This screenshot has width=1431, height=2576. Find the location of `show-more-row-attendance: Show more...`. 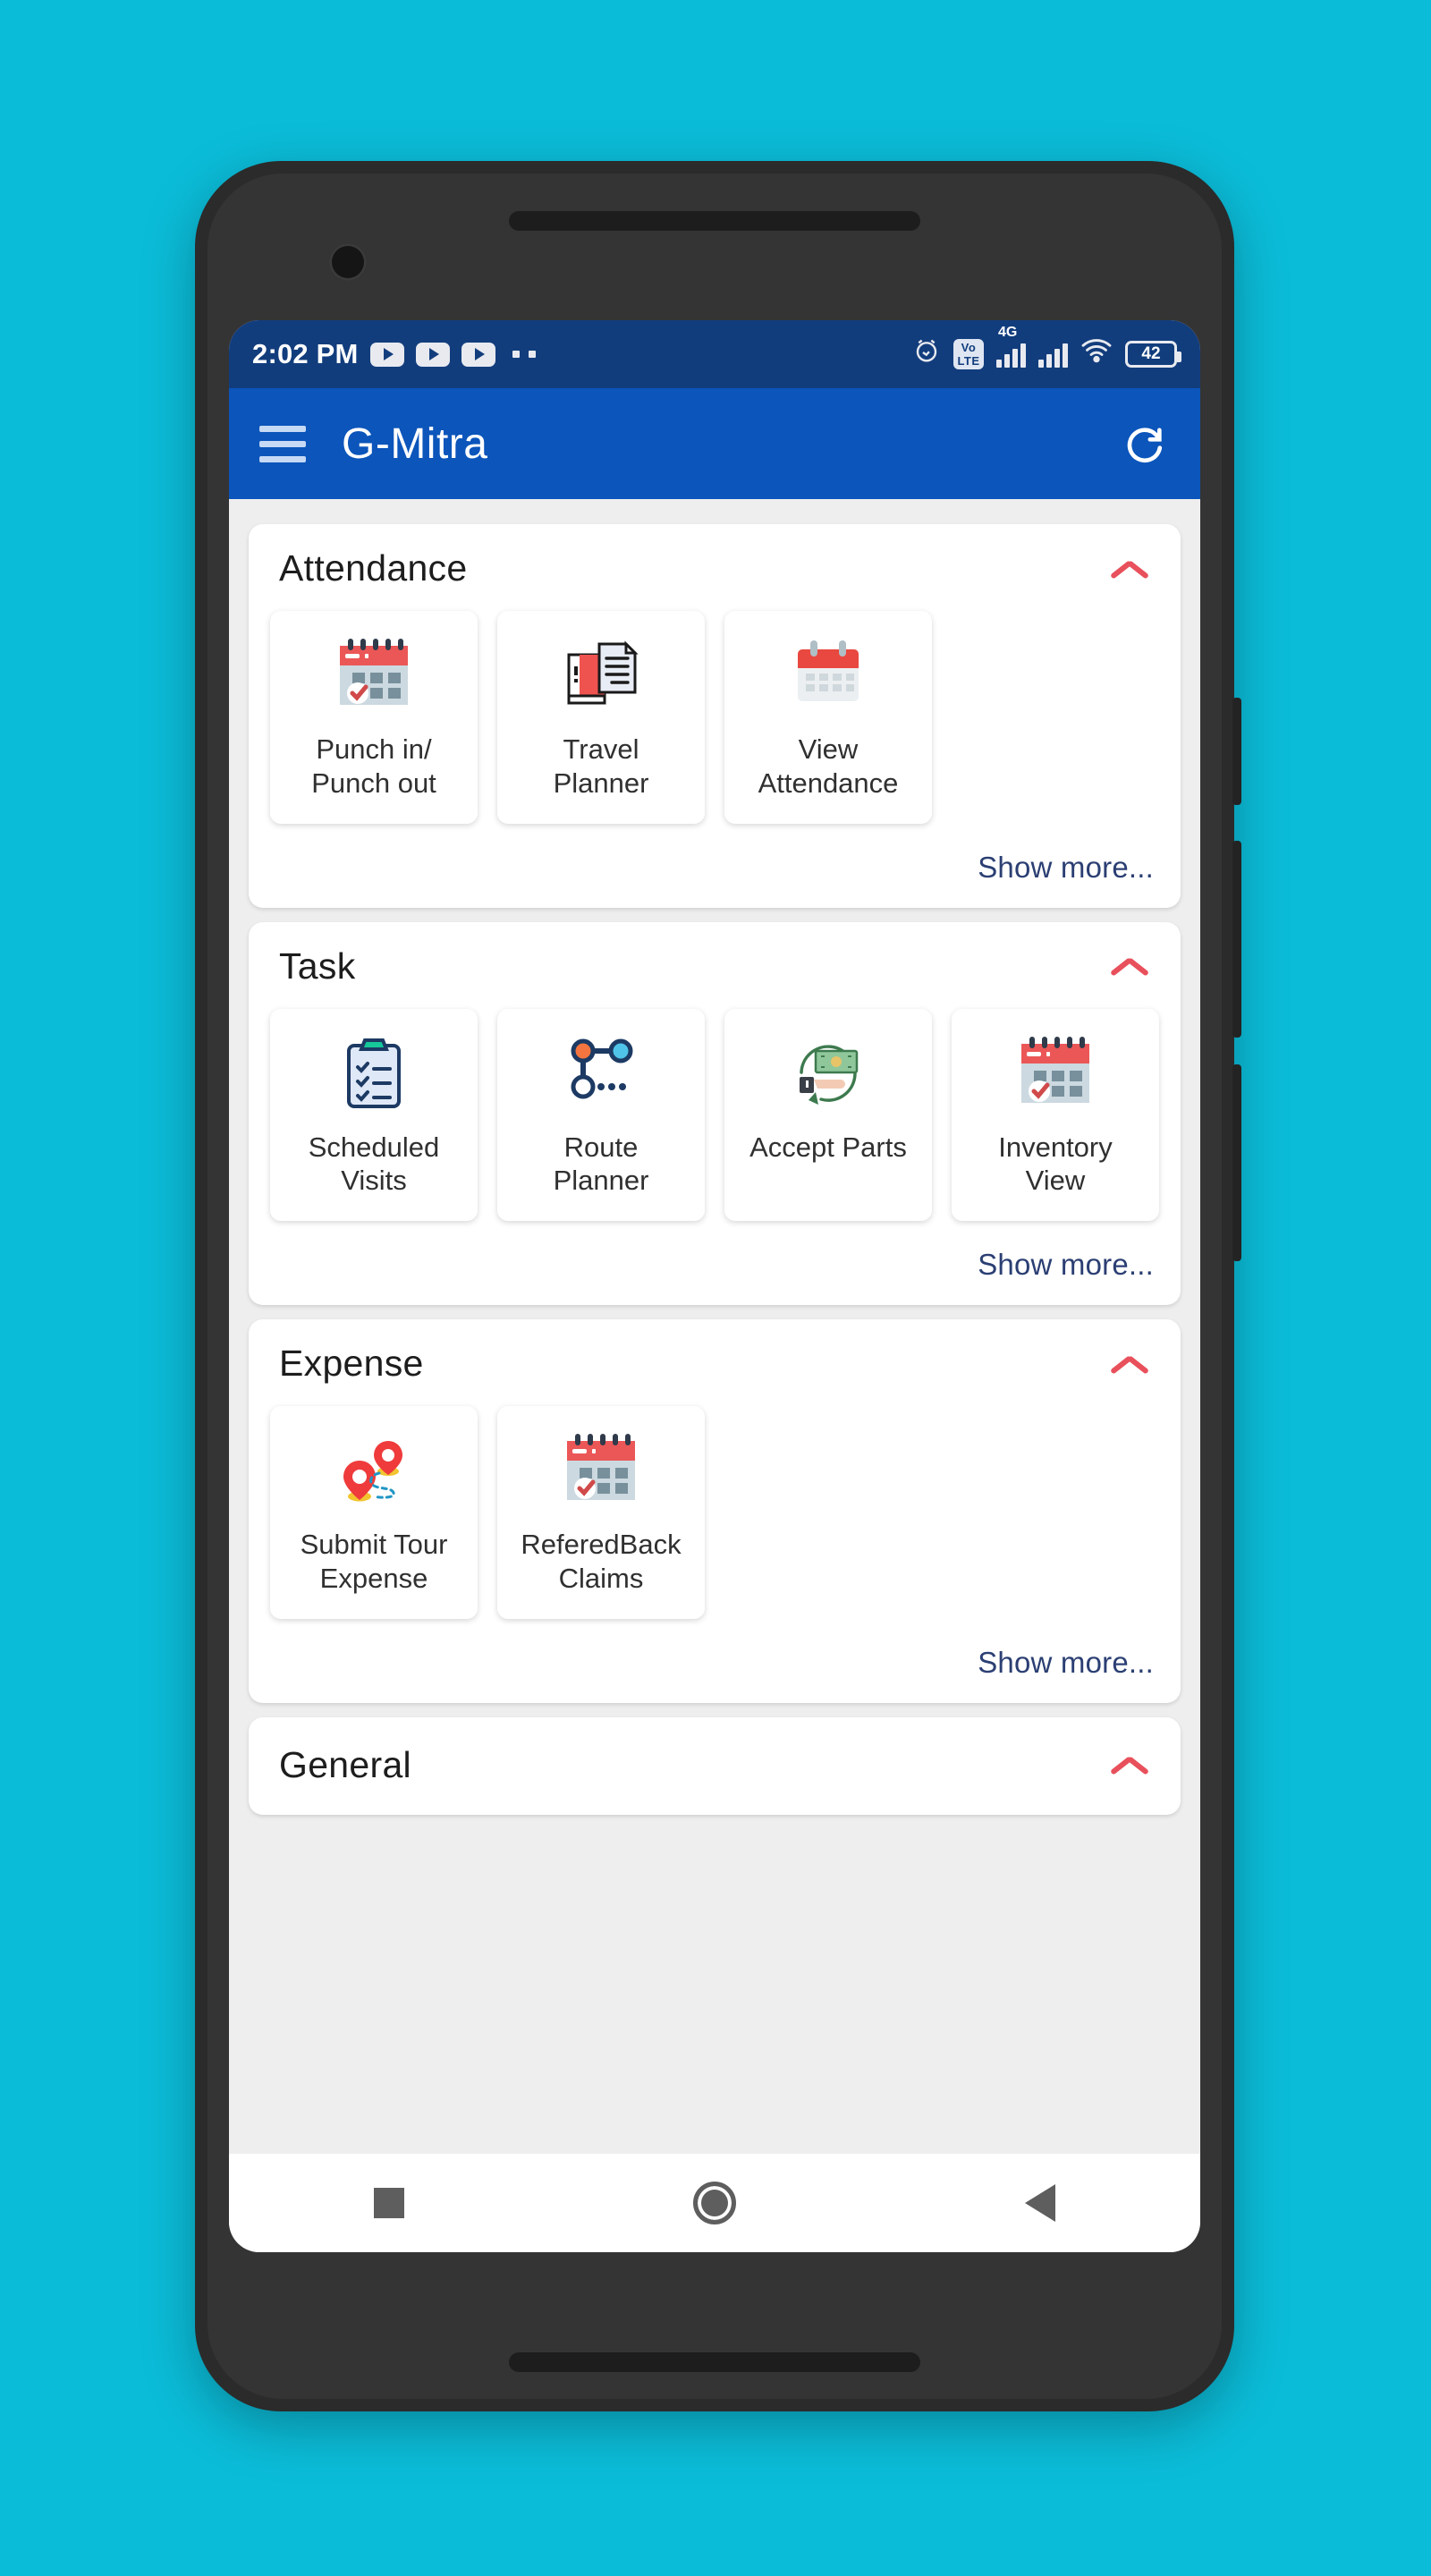

show-more-row-attendance: Show more... is located at coordinates (715, 866).